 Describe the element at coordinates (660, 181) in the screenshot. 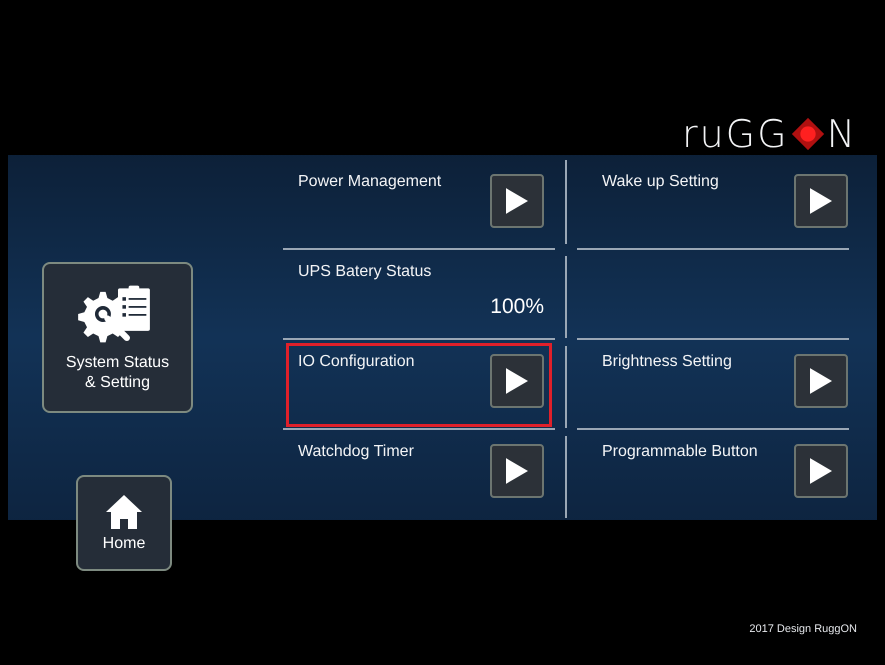

I see `menu-label: Wake up Setting` at that location.